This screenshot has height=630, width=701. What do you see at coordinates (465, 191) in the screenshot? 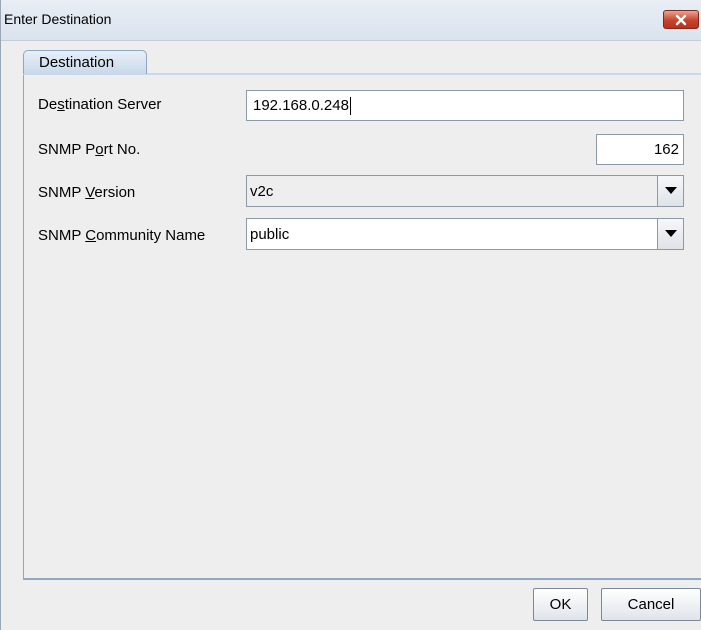
I see `snmp-version-select: v2c` at bounding box center [465, 191].